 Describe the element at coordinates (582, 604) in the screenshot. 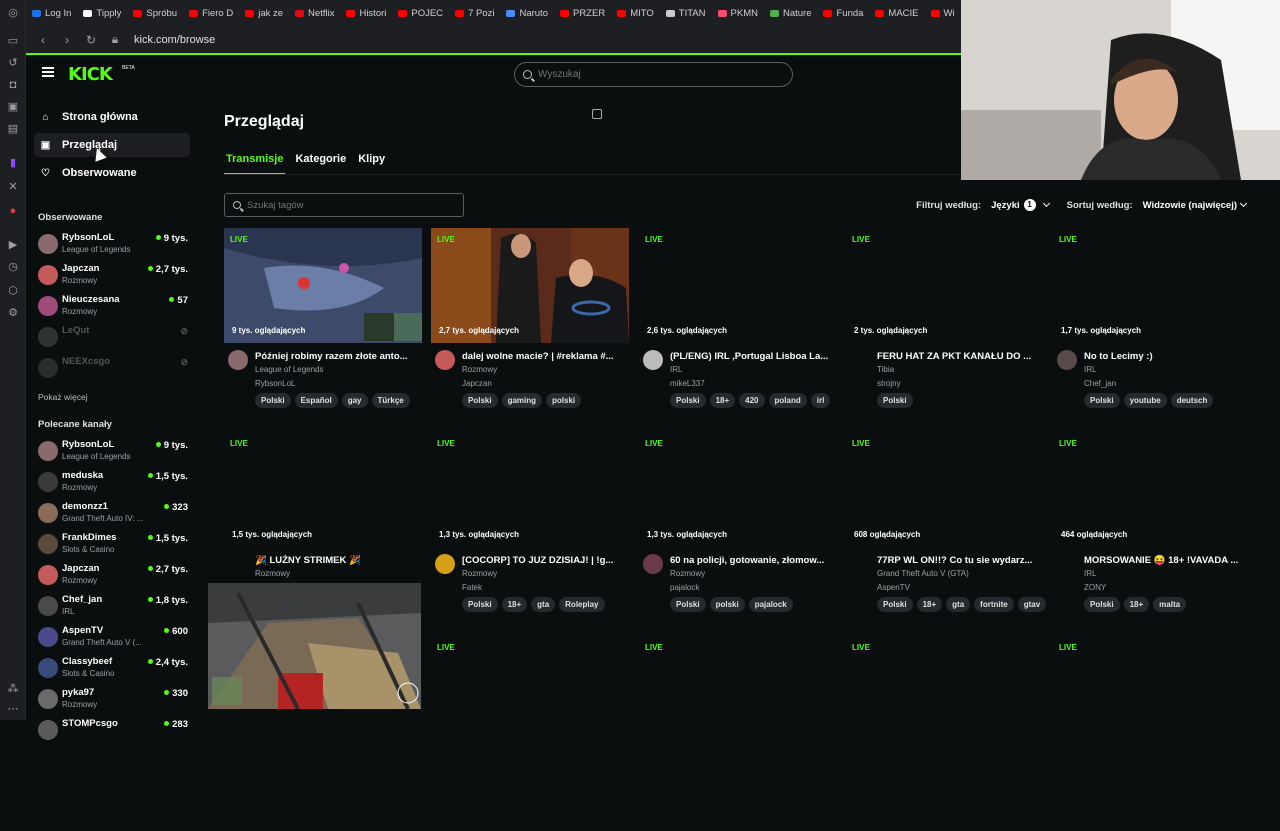

I see `tag-chip: Roleplay` at that location.